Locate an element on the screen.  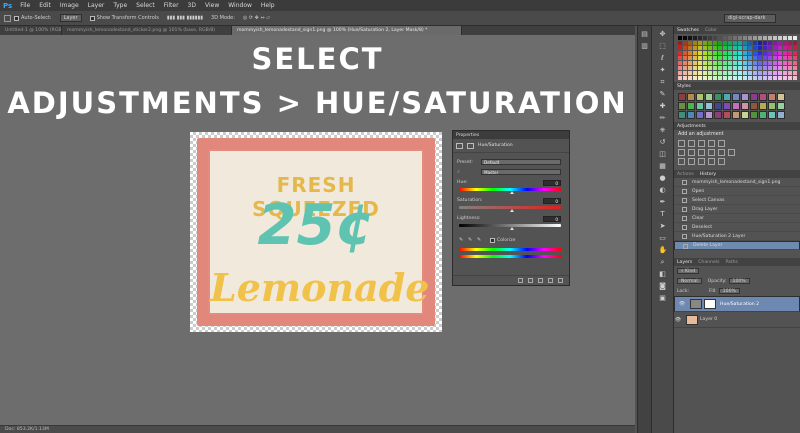
align-buttons: ▮▮▮ ▮▮▮ ▮▮▮▮▮▮ is located at coordinates (185, 18).